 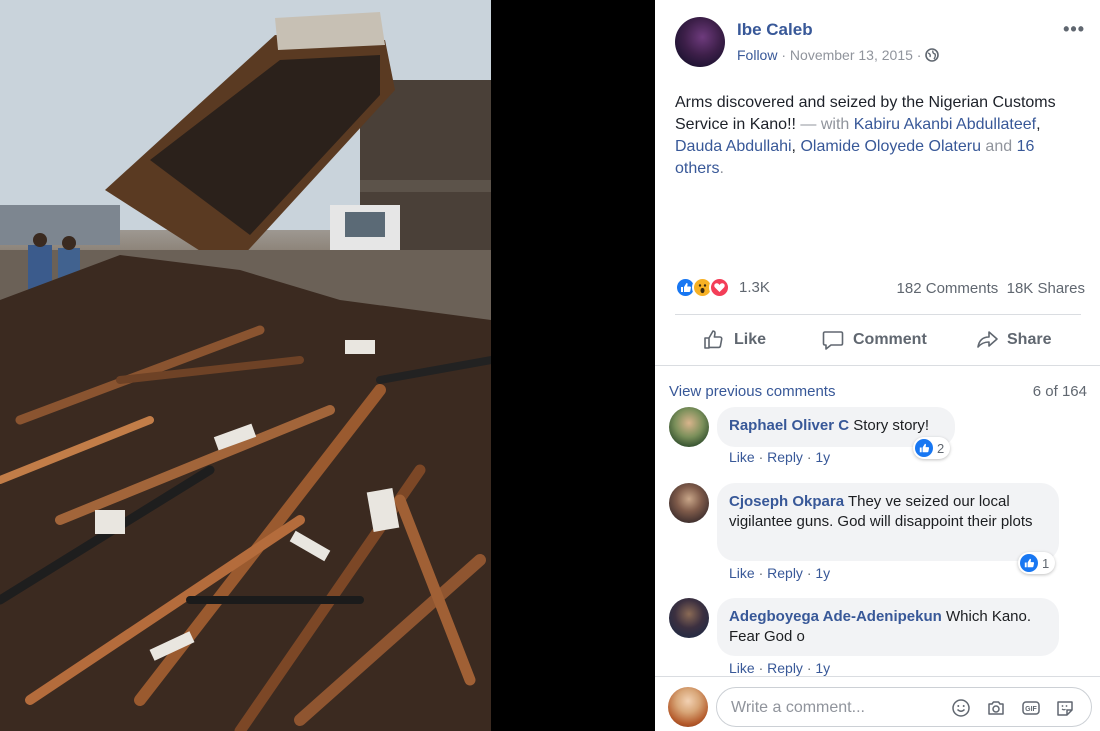 What do you see at coordinates (878, 391) in the screenshot?
I see `comments-header: View previous comments 6 of 164` at bounding box center [878, 391].